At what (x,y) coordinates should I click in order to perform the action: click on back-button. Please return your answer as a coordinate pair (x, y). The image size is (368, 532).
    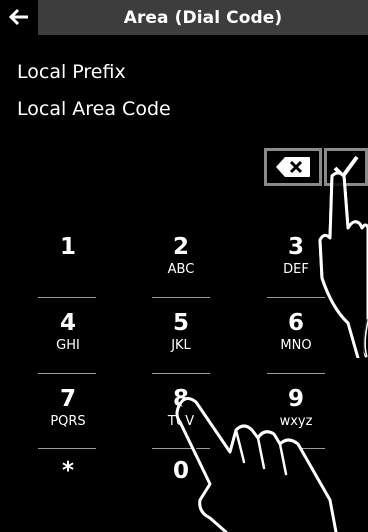
    Looking at the image, I should click on (19, 17).